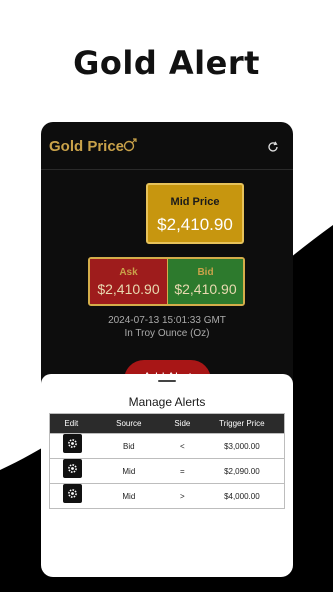  Describe the element at coordinates (167, 146) in the screenshot. I see `app-bar: Gold Price` at that location.